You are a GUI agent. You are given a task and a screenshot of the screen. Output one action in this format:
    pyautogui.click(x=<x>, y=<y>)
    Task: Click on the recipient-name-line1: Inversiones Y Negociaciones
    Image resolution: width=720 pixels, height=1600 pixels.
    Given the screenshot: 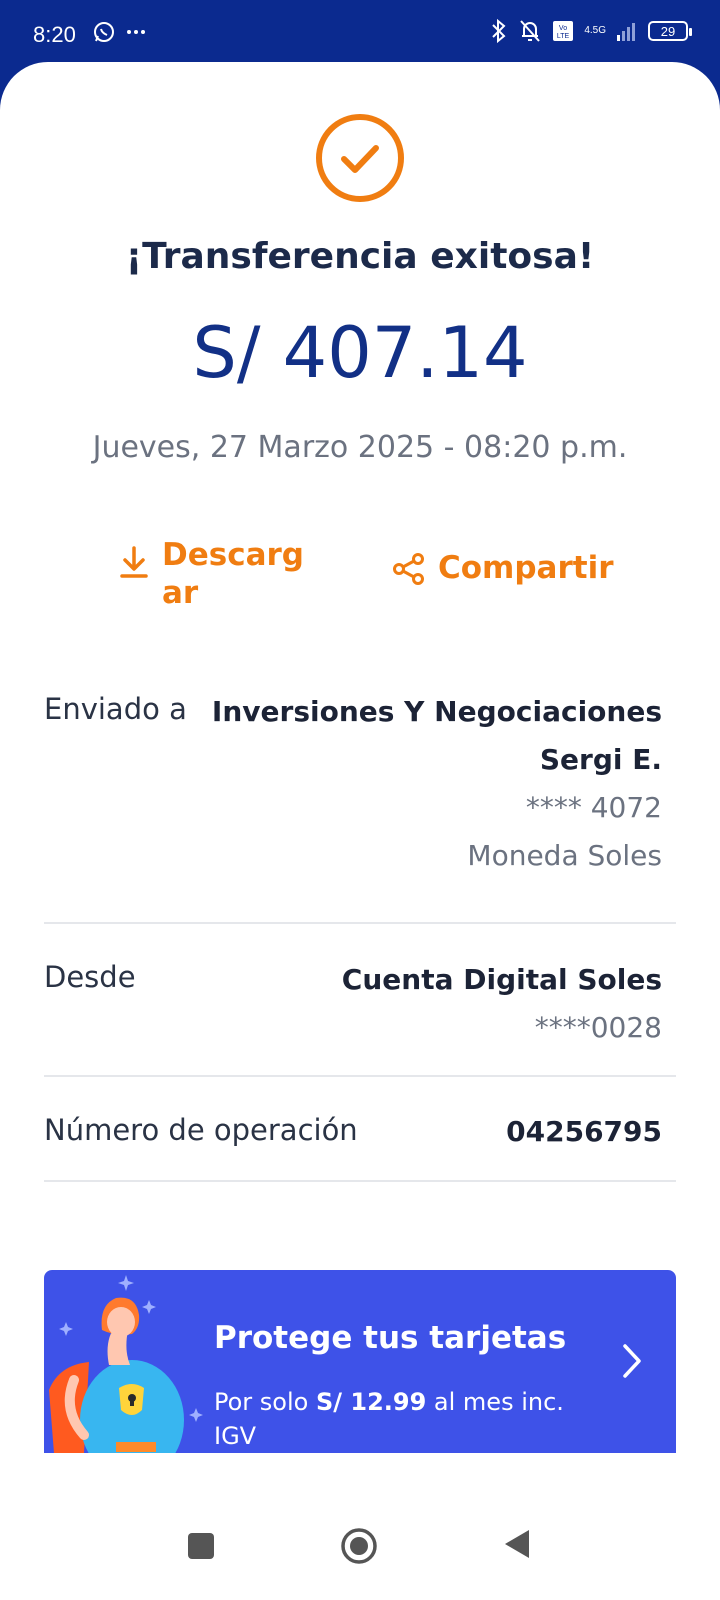 What is the action you would take?
    pyautogui.click(x=436, y=711)
    